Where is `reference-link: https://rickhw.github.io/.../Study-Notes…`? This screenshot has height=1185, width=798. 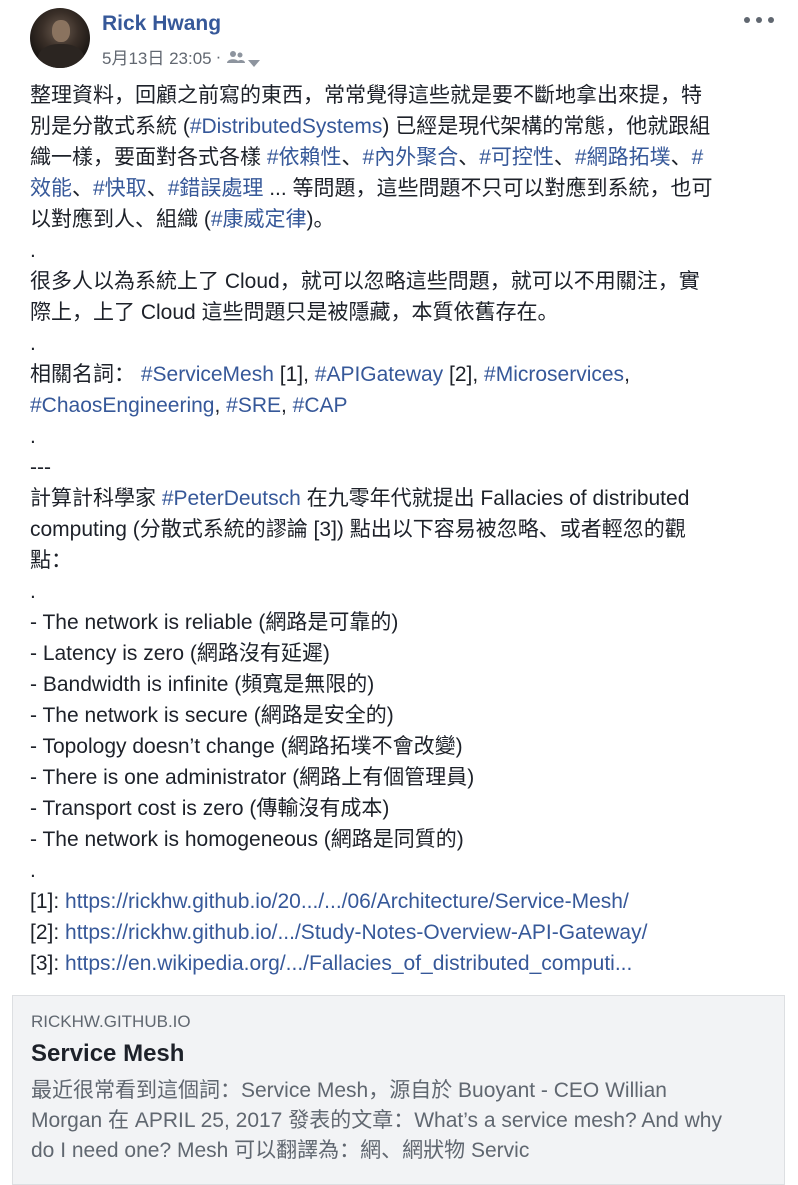
reference-link: https://rickhw.github.io/.../Study-Notes… is located at coordinates (356, 932).